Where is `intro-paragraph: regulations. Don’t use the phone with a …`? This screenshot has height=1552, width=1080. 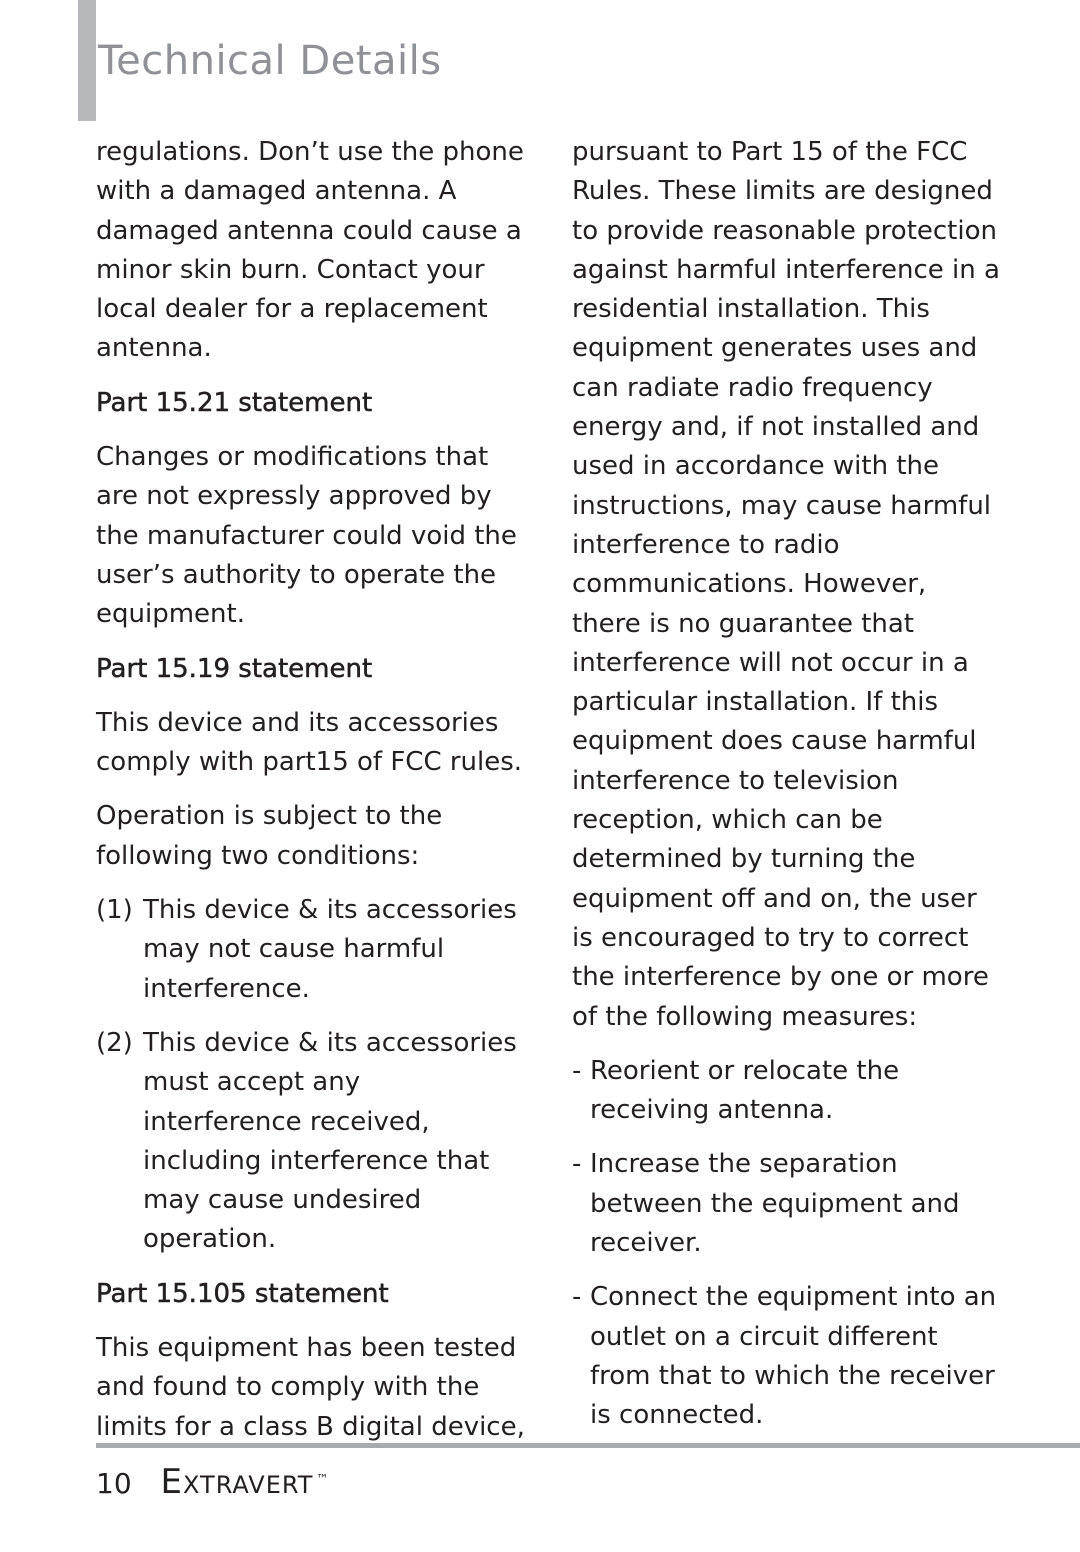
intro-paragraph: regulations. Don’t use the phone with a … is located at coordinates (310, 250).